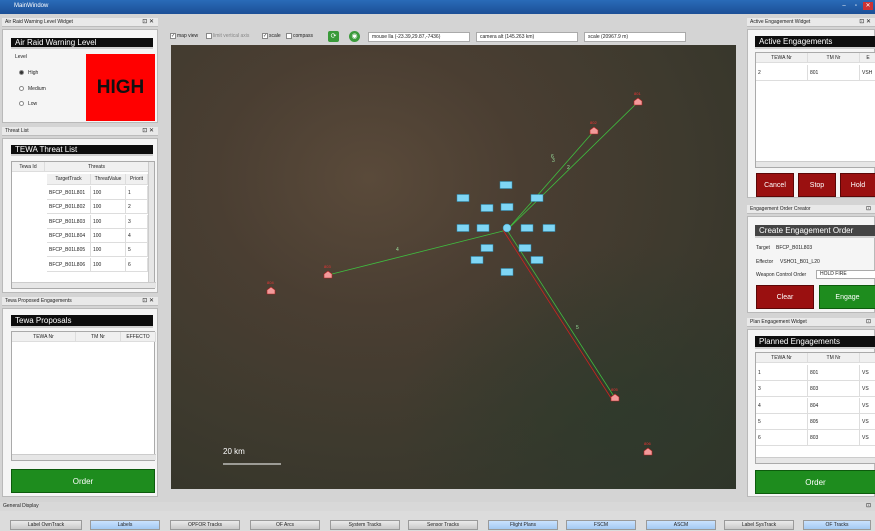 Image resolution: width=875 pixels, height=531 pixels. Describe the element at coordinates (69, 250) in the screenshot. I see `threat-cell: BFCP_B01L805` at that location.